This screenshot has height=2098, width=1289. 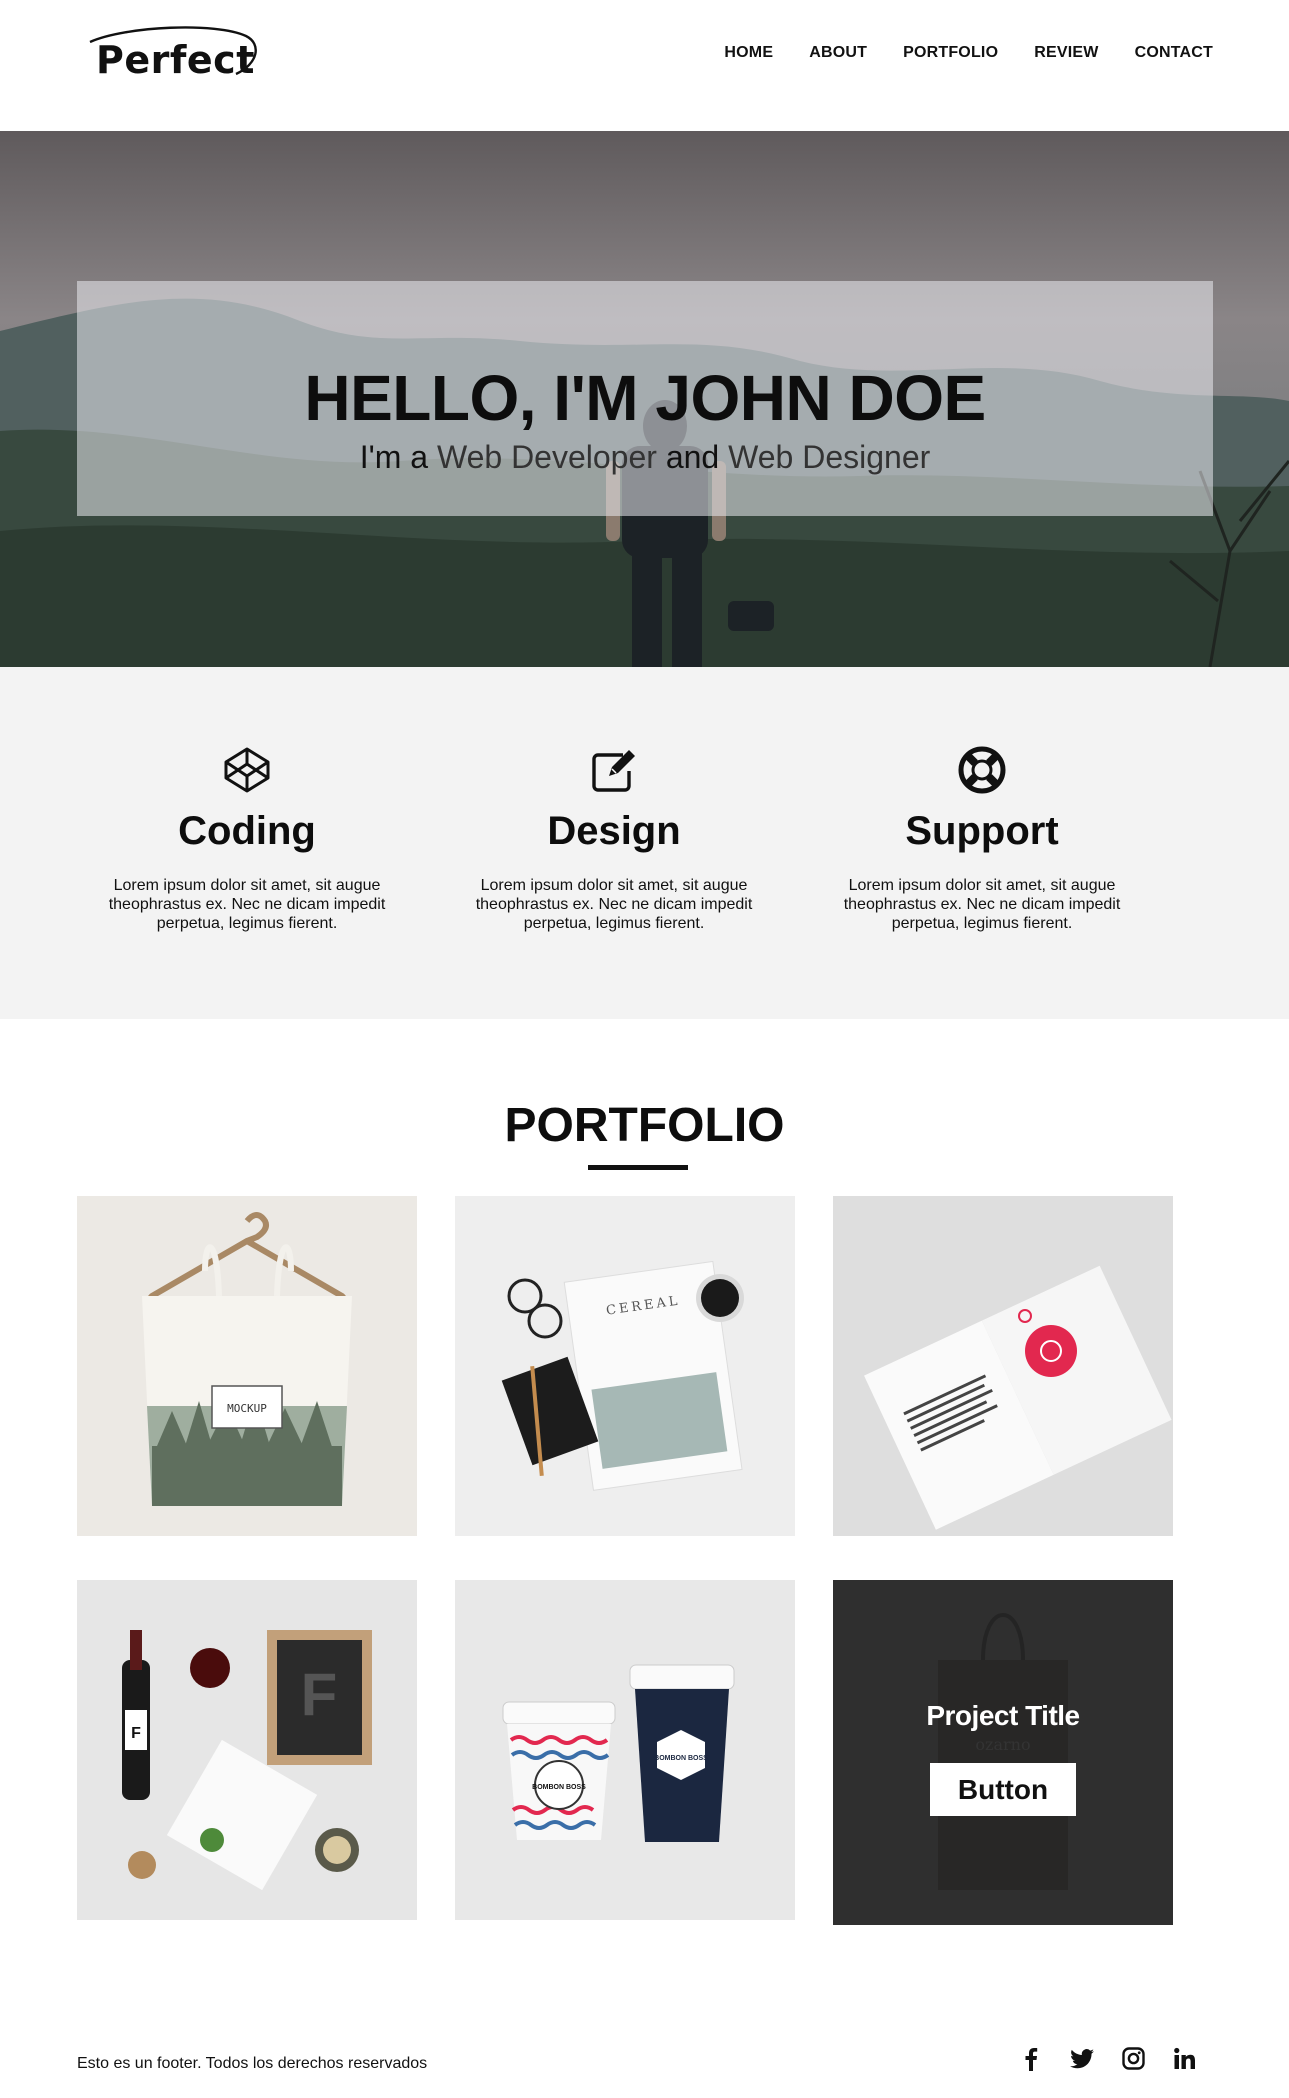 I want to click on edit-icon, so click(x=614, y=770).